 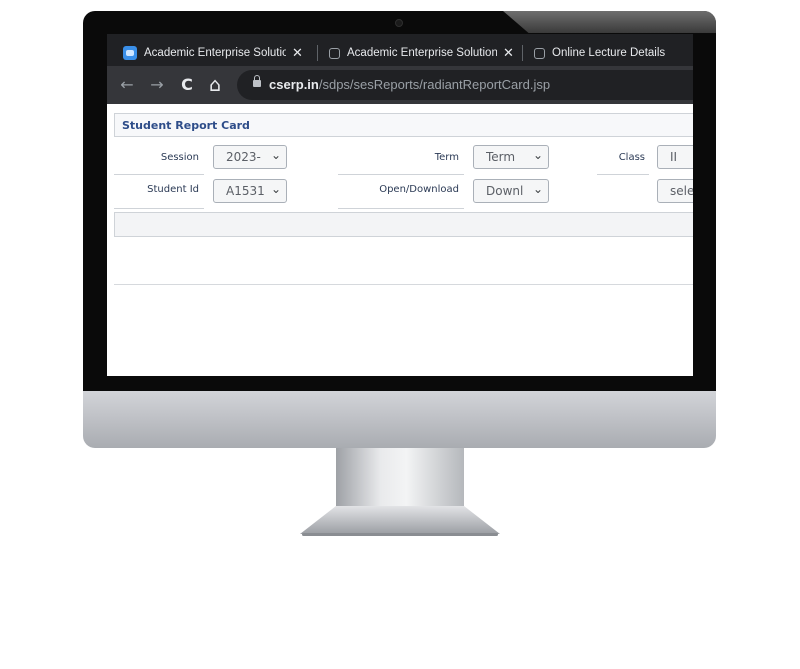 What do you see at coordinates (173, 189) in the screenshot?
I see `student-id-label: Student Id` at bounding box center [173, 189].